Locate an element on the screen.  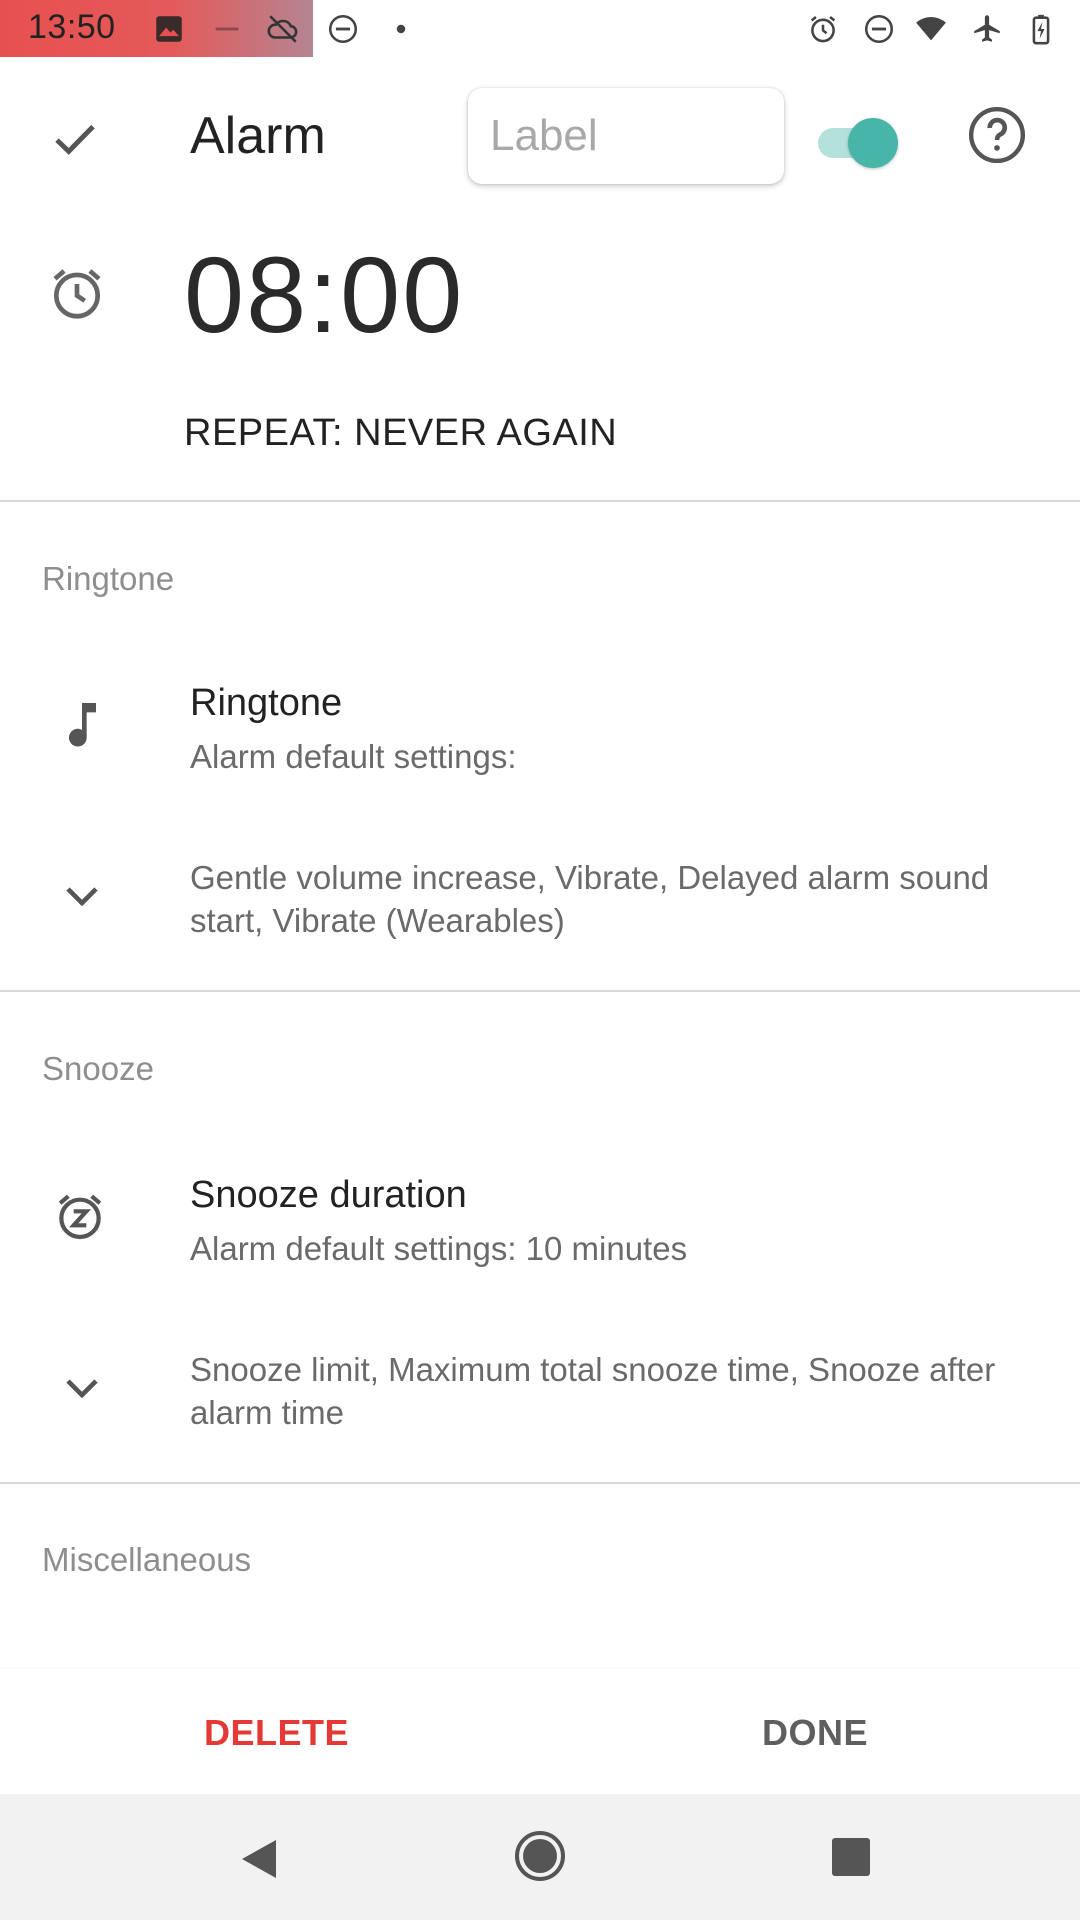
check-icon is located at coordinates (75, 139).